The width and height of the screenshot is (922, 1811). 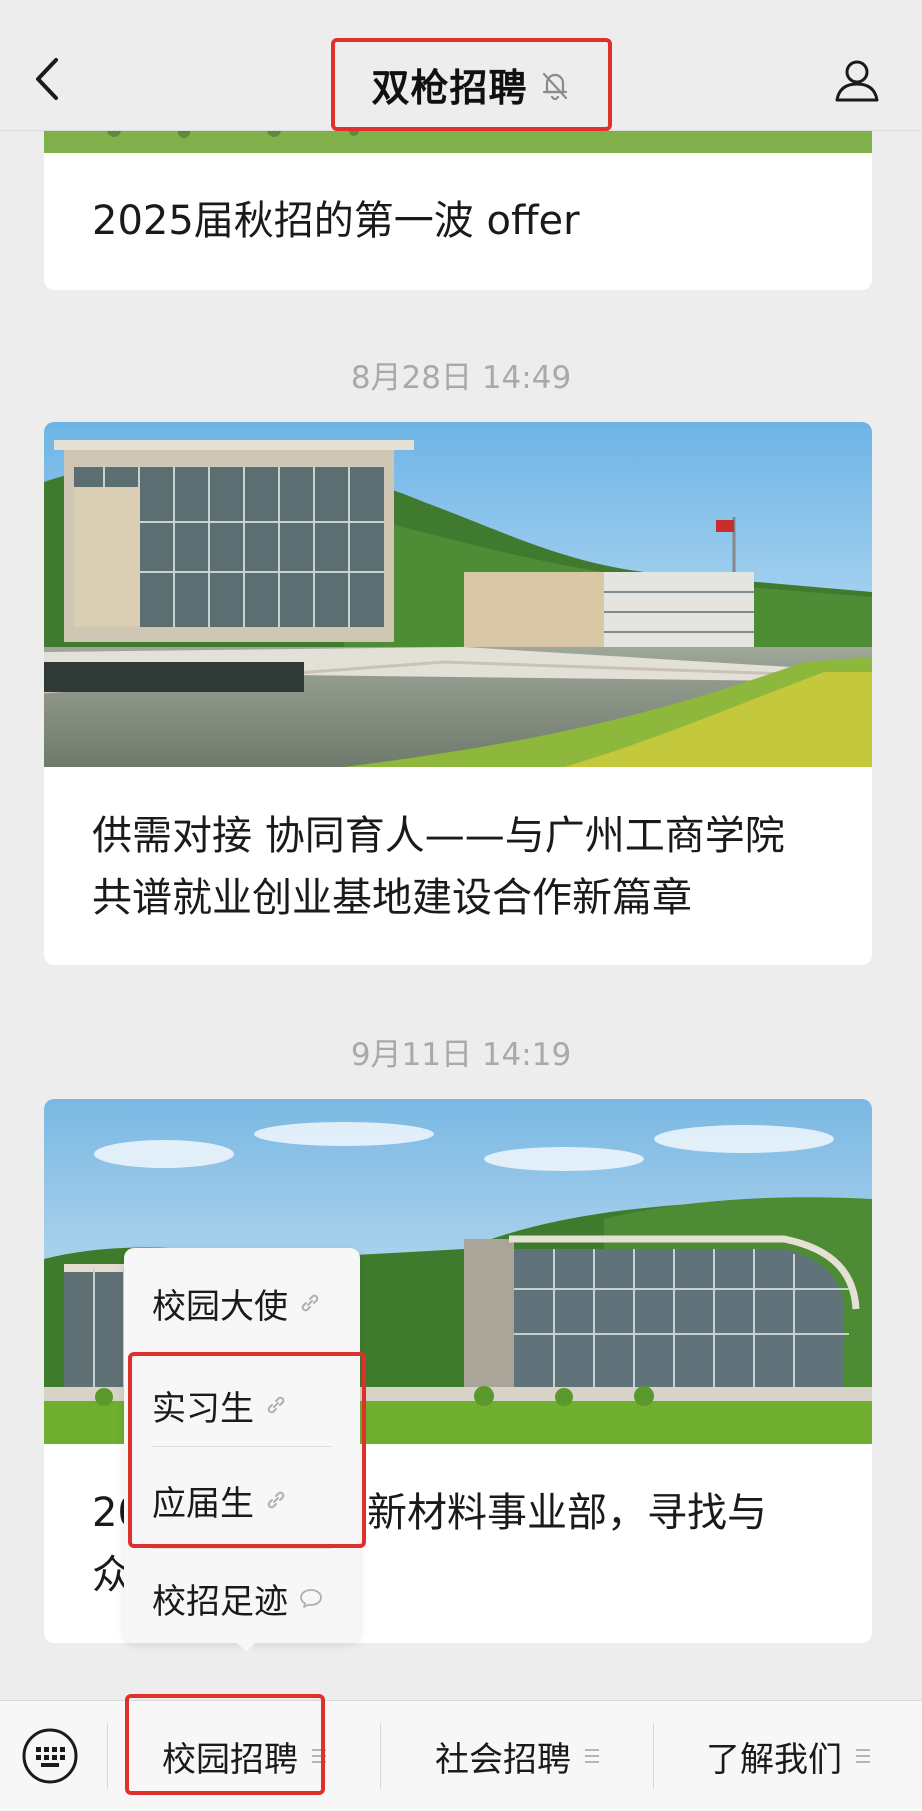 I want to click on submenu-item-campus-ambassador: 校园大使, so click(x=242, y=1303).